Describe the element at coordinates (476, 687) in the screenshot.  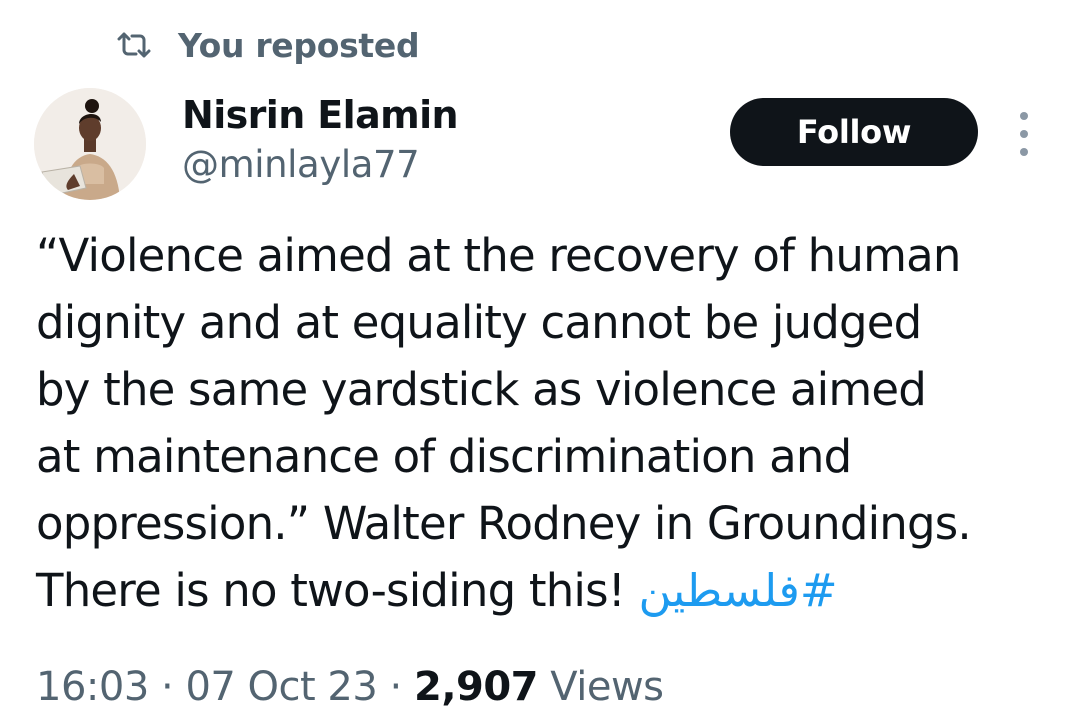
I see `views-count: 2,907` at that location.